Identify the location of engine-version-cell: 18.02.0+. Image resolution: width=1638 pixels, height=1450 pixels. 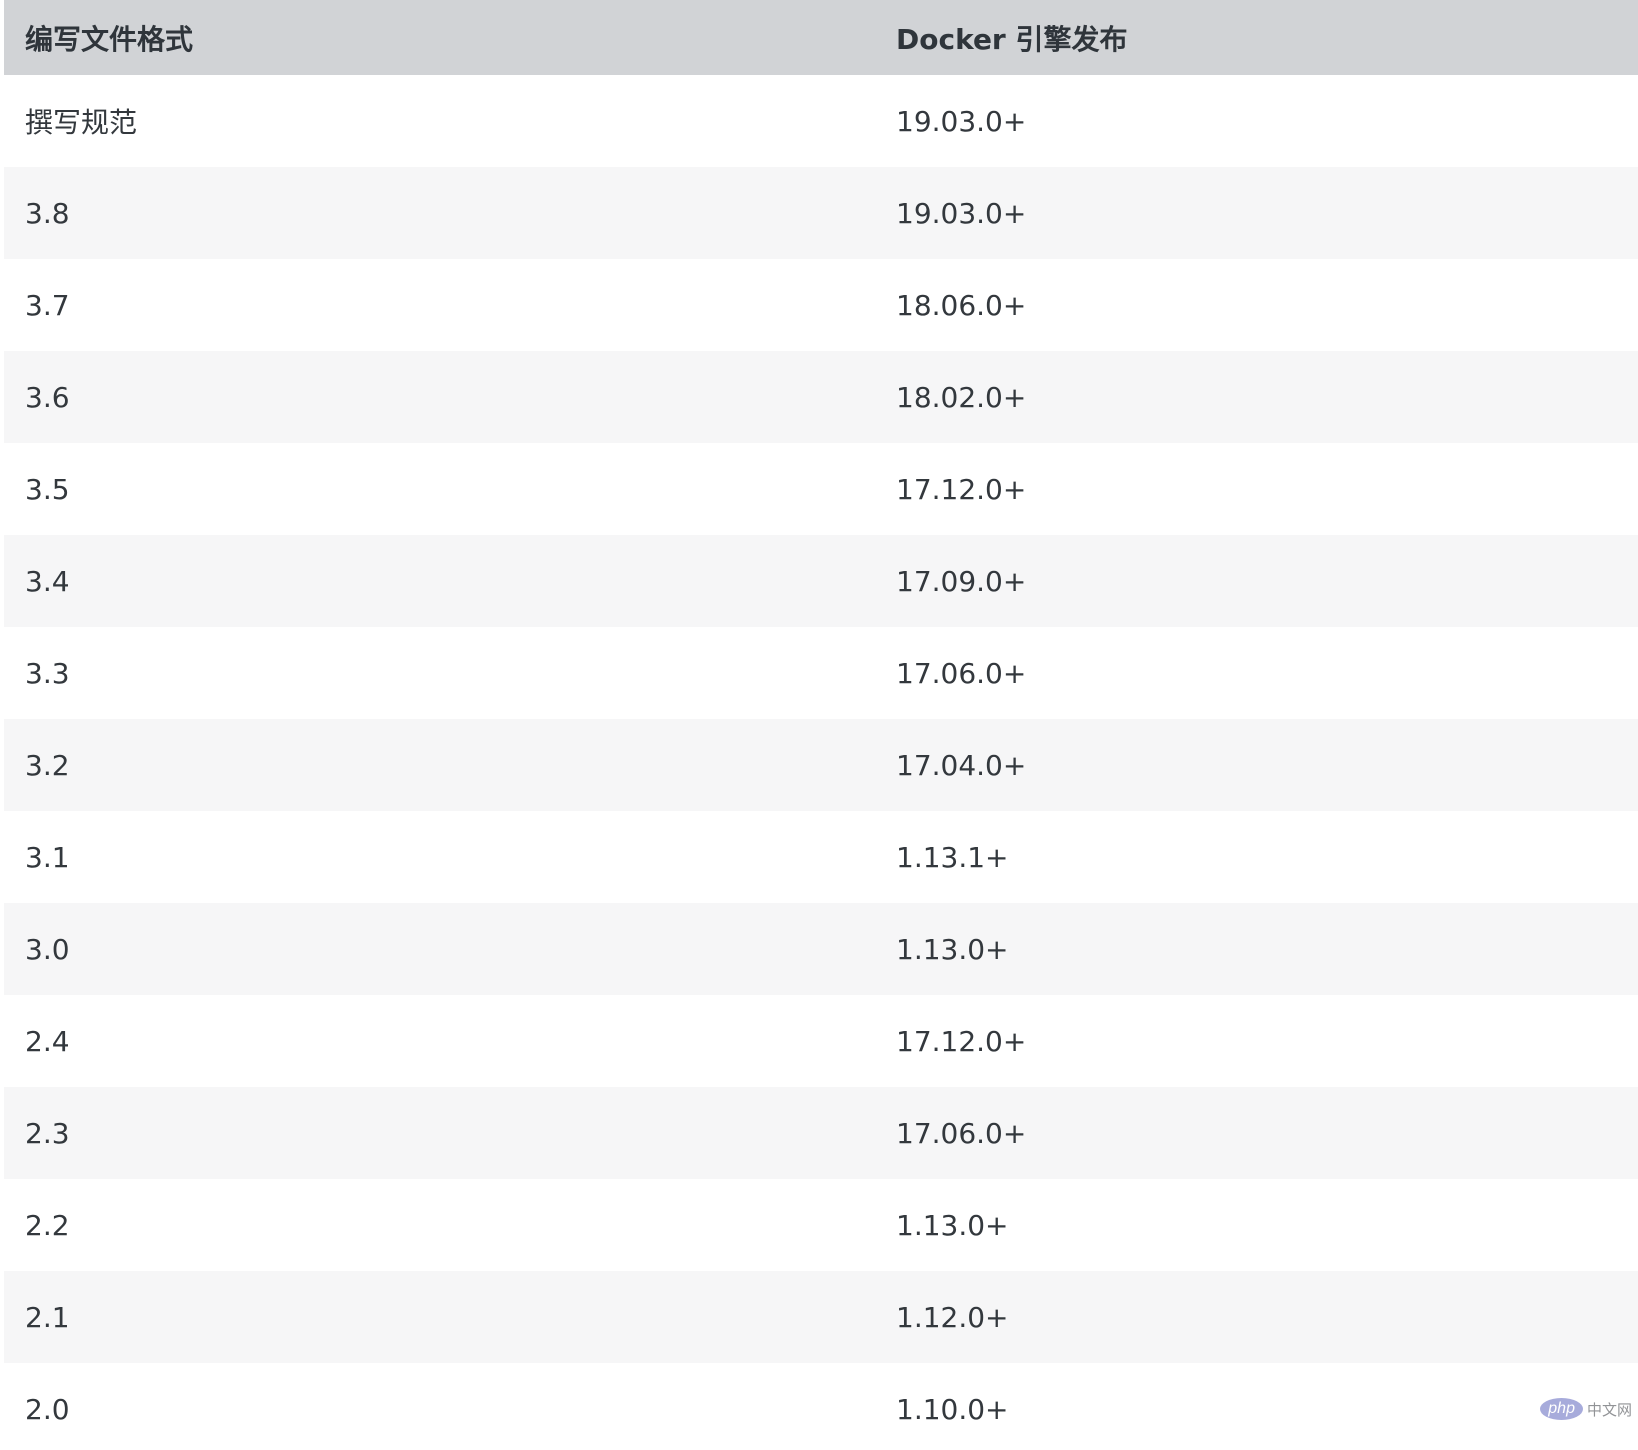
(961, 397).